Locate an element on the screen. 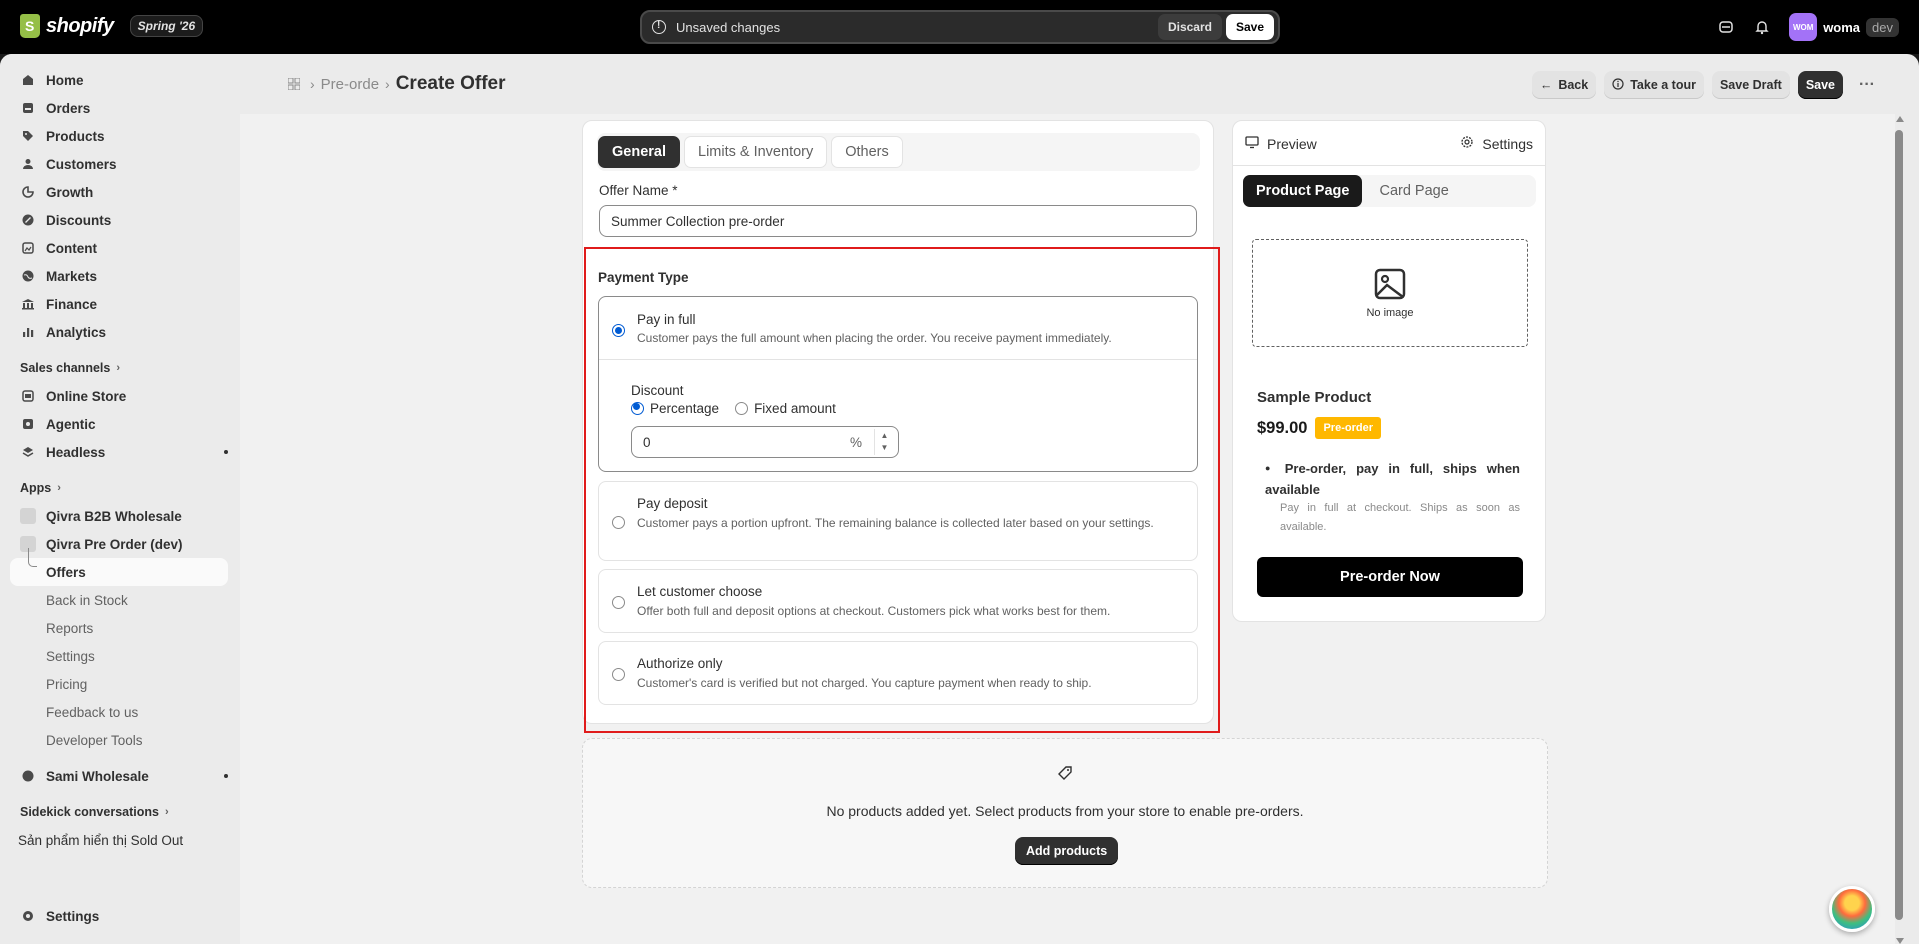 This screenshot has height=944, width=1919. take-a-tour-button: Take a tour is located at coordinates (1654, 85).